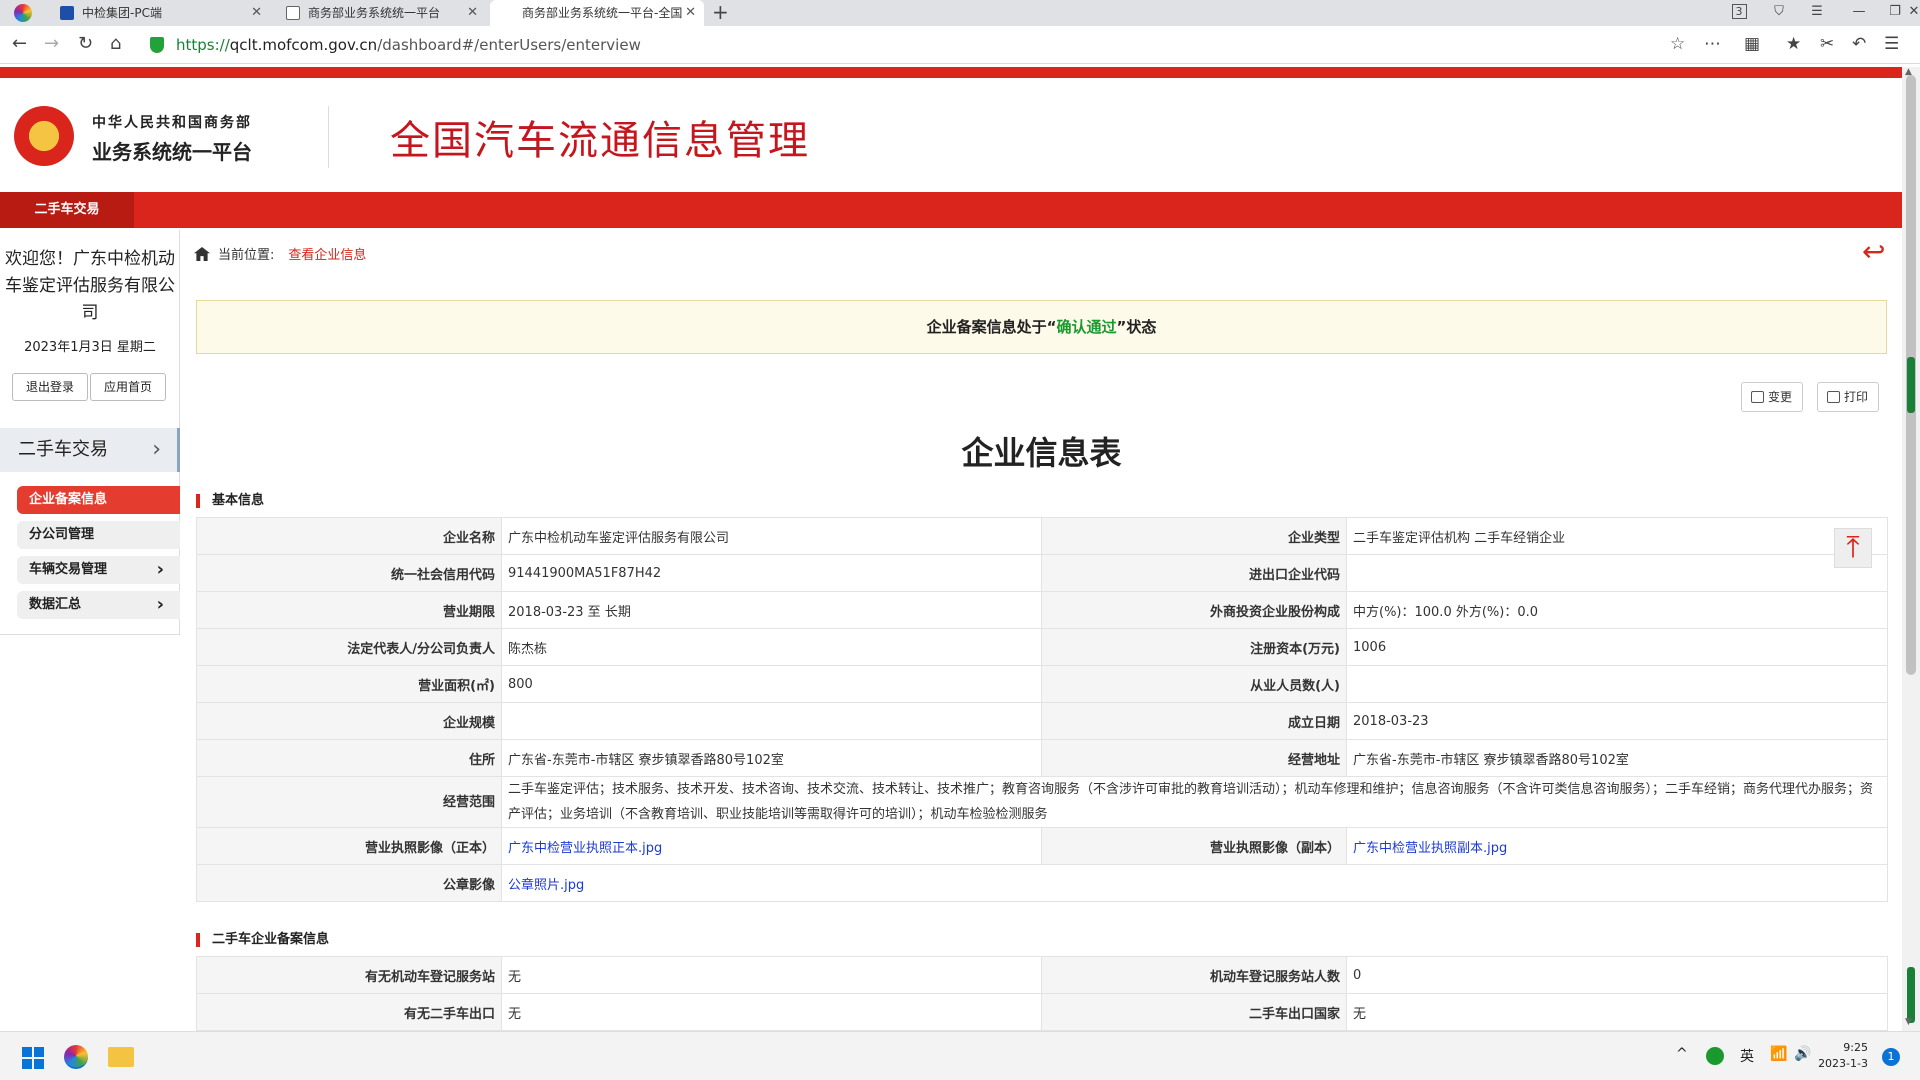 This screenshot has height=1080, width=1920. Describe the element at coordinates (1682, 1054) in the screenshot. I see `show-hidden-icons-icon: ^` at that location.